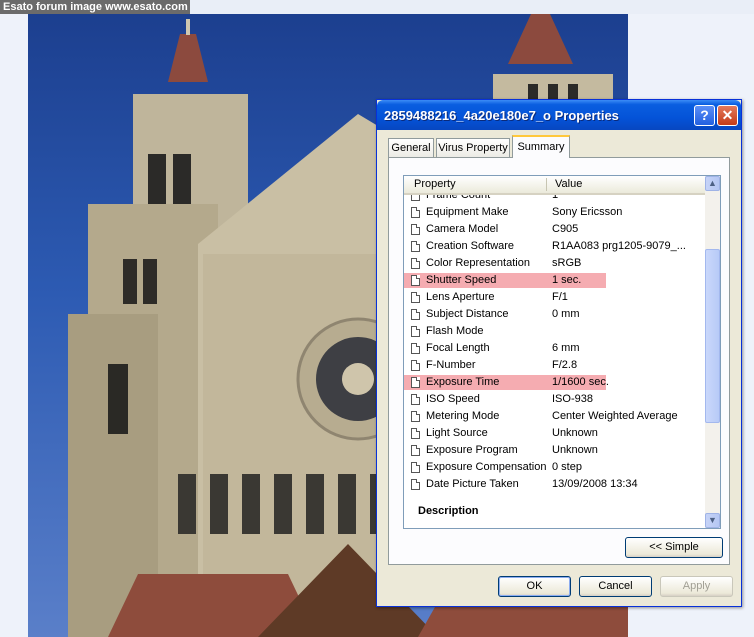 Image resolution: width=754 pixels, height=637 pixels. Describe the element at coordinates (14, 325) in the screenshot. I see `page-left-margin` at that location.